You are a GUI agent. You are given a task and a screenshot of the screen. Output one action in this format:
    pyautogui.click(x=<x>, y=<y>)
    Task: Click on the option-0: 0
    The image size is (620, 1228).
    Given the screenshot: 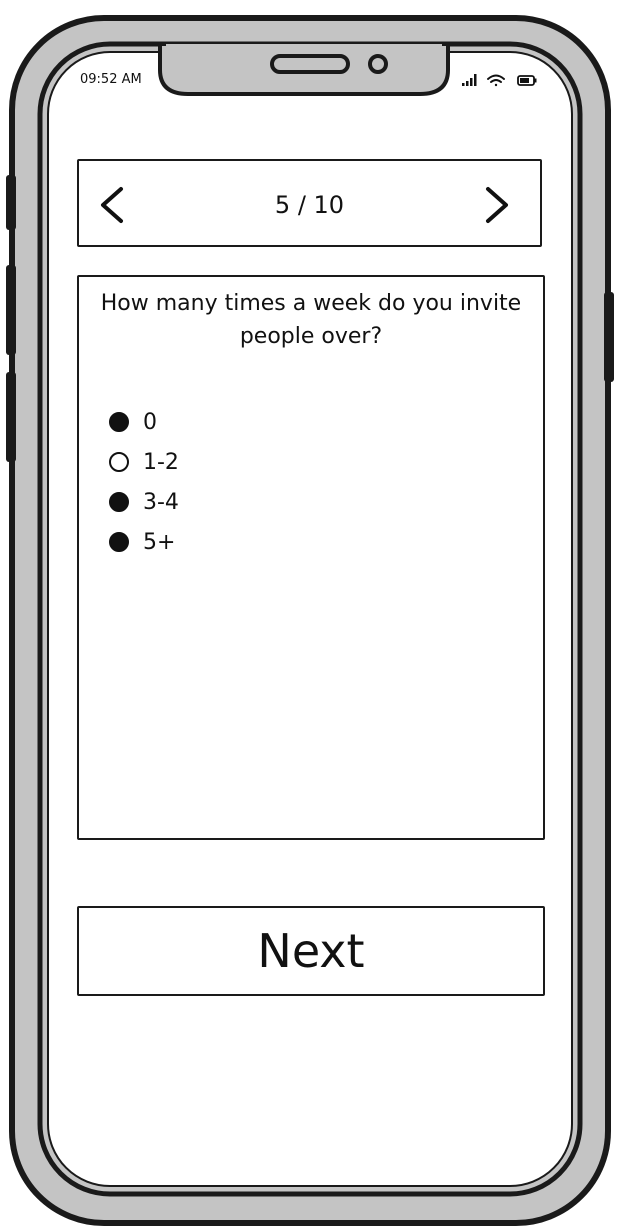 What is the action you would take?
    pyautogui.click(x=144, y=422)
    